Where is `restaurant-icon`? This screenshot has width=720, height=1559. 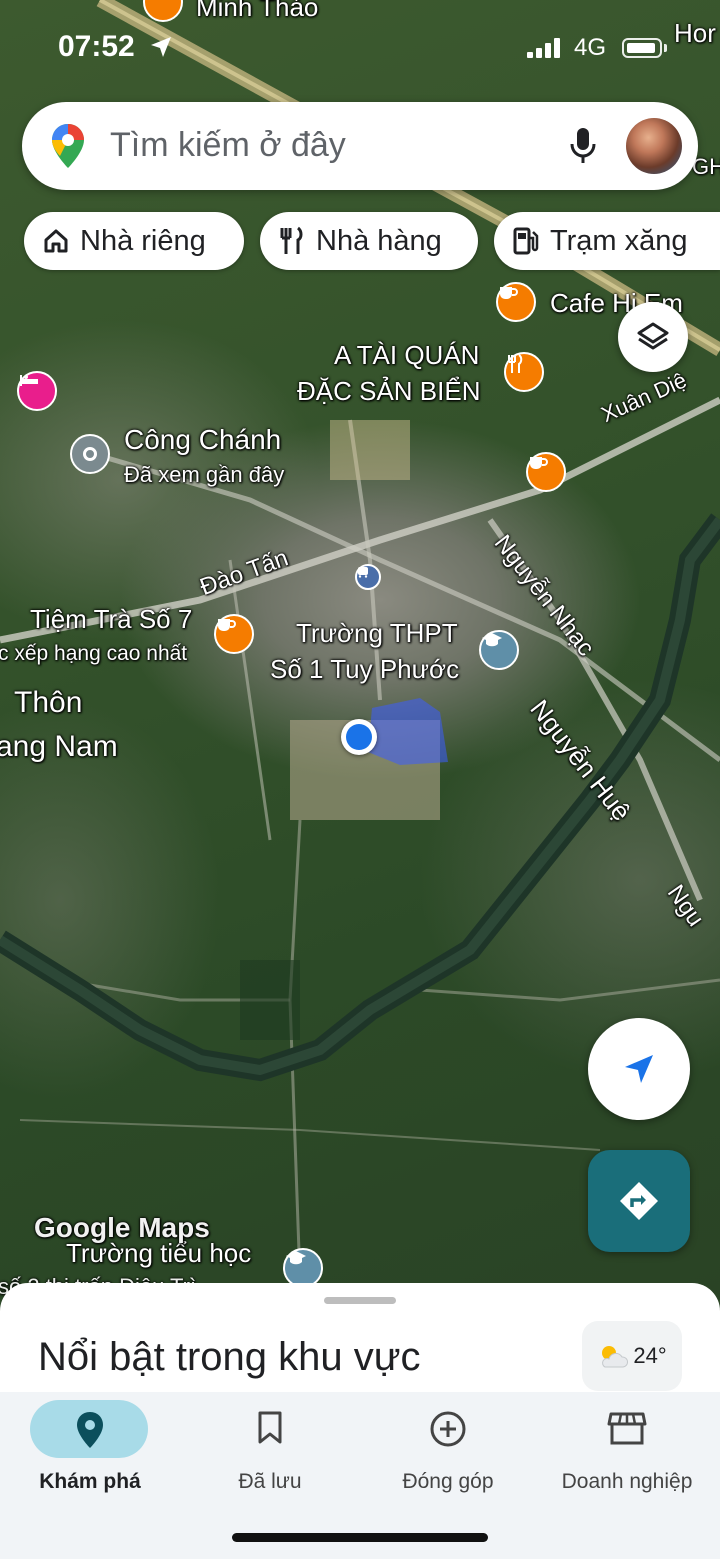
restaurant-icon is located at coordinates (291, 240).